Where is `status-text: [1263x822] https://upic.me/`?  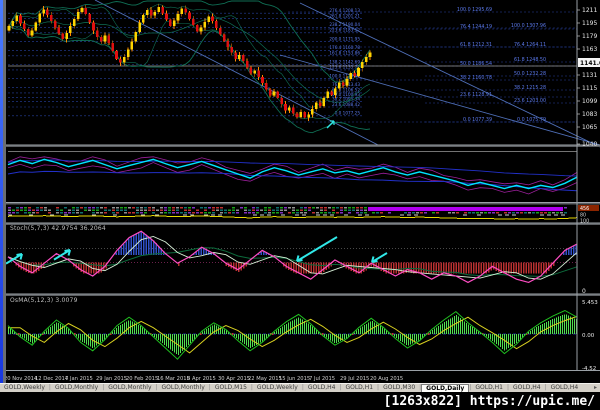
status-text: [1263x822] https://upic.me/ is located at coordinates (489, 401).